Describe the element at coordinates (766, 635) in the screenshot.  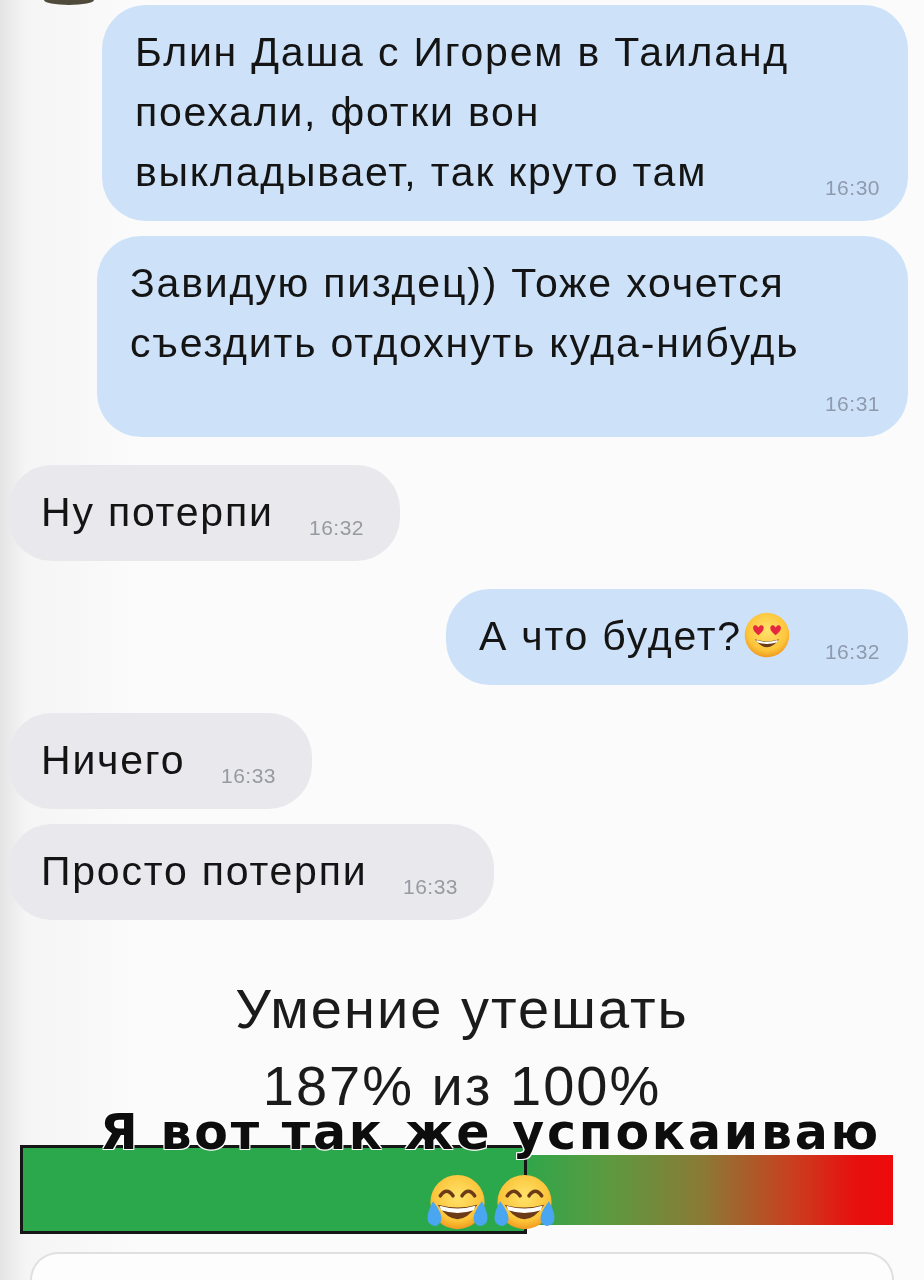
I see `heart-eyes-emoji-icon` at that location.